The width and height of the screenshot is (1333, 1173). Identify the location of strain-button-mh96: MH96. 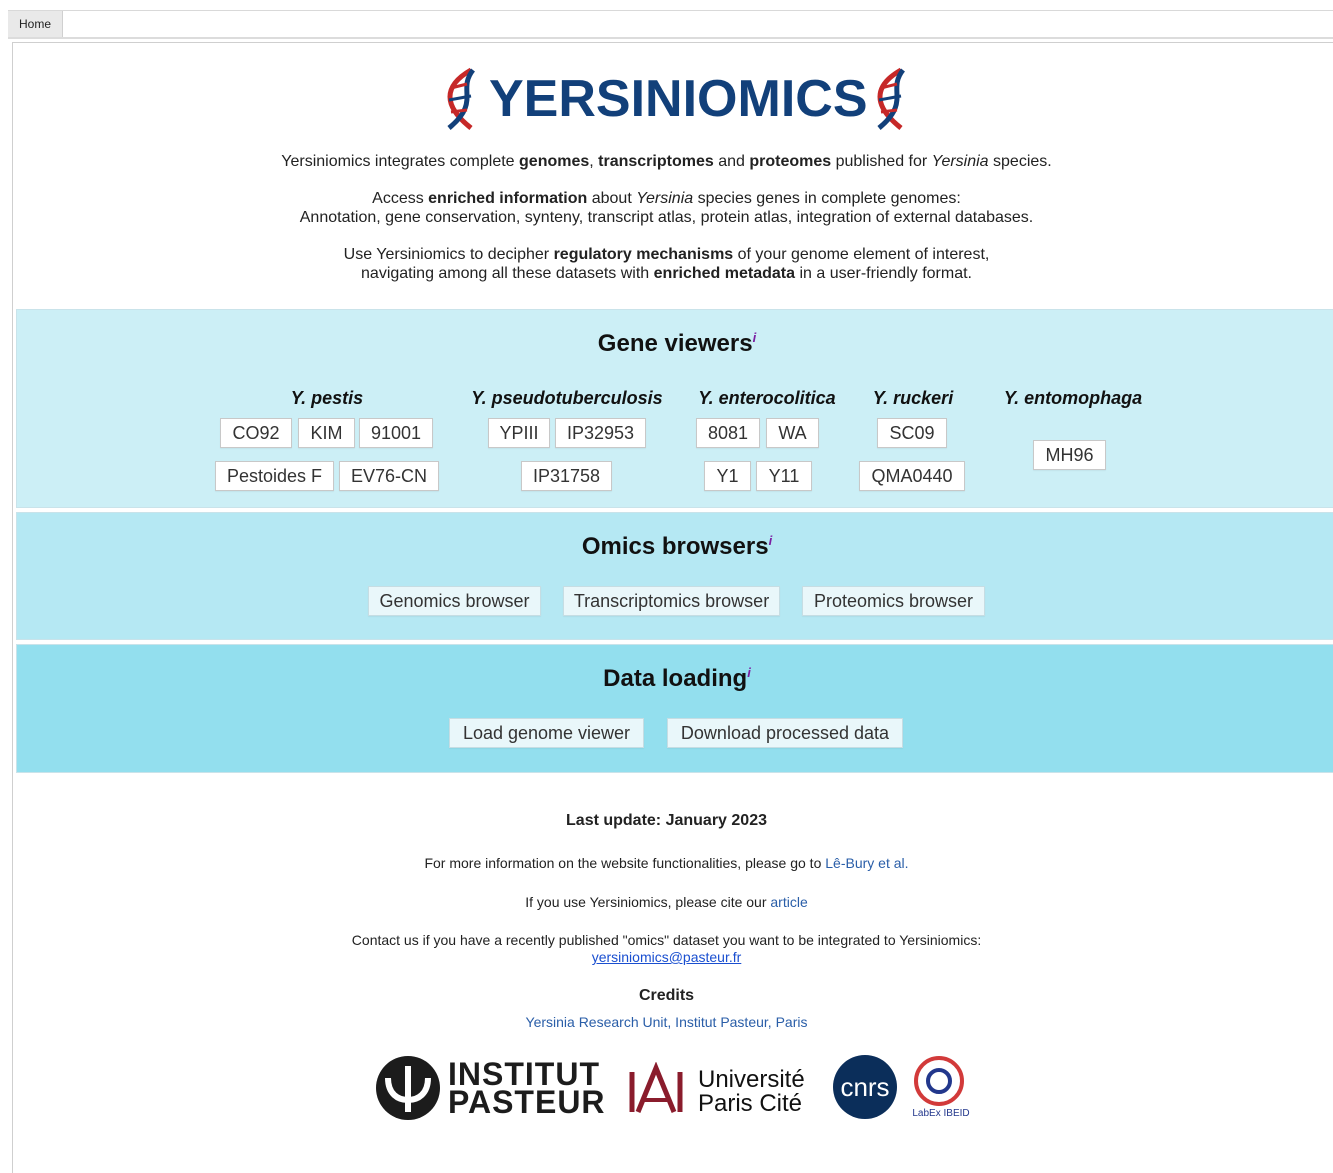
(1069, 455).